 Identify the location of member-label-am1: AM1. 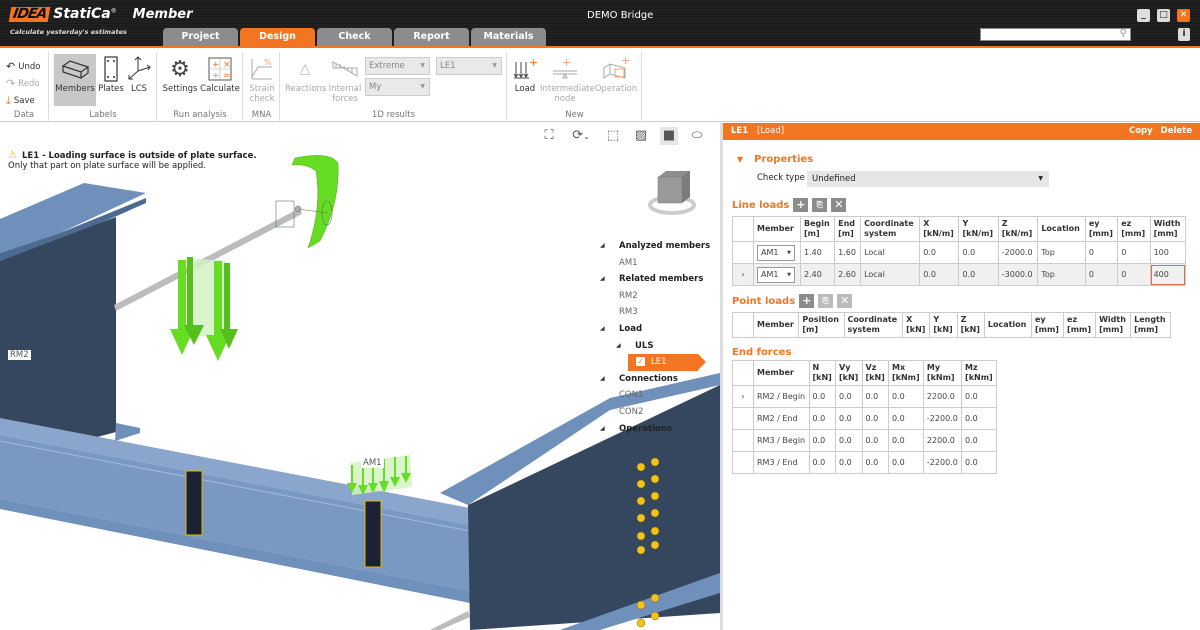
(372, 463).